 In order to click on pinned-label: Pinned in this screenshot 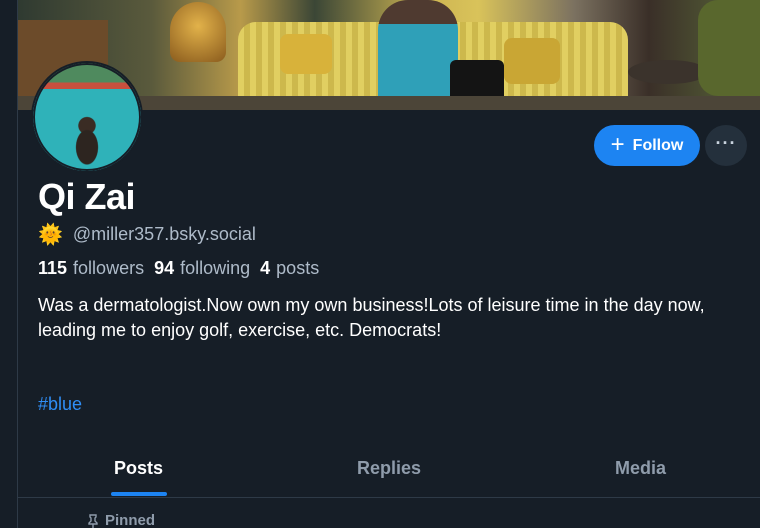, I will do `click(130, 520)`.